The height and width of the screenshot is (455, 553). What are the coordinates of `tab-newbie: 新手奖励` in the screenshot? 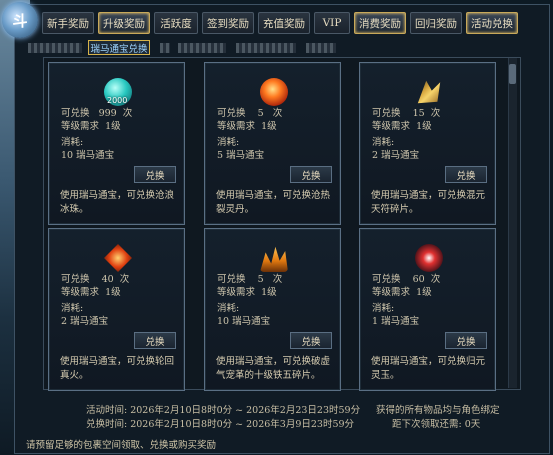 It's located at (68, 23).